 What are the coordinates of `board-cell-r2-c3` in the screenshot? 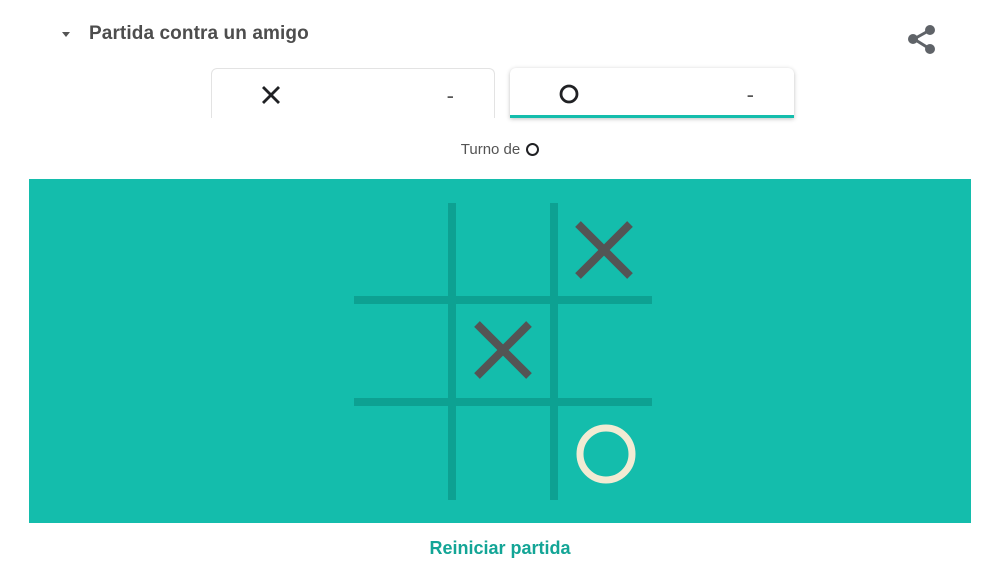 It's located at (604, 350).